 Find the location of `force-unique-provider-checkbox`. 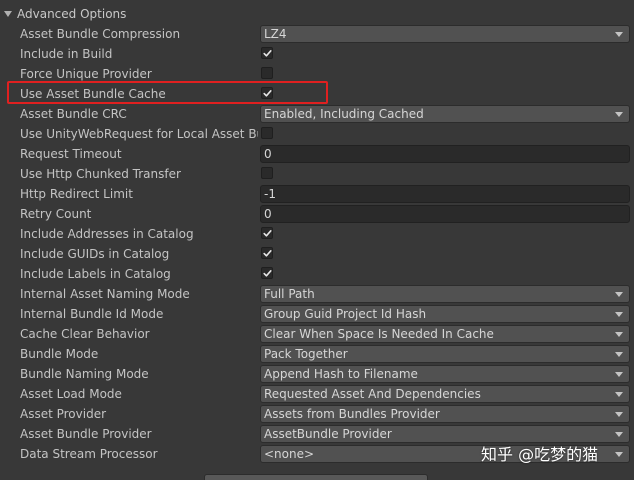

force-unique-provider-checkbox is located at coordinates (267, 73).